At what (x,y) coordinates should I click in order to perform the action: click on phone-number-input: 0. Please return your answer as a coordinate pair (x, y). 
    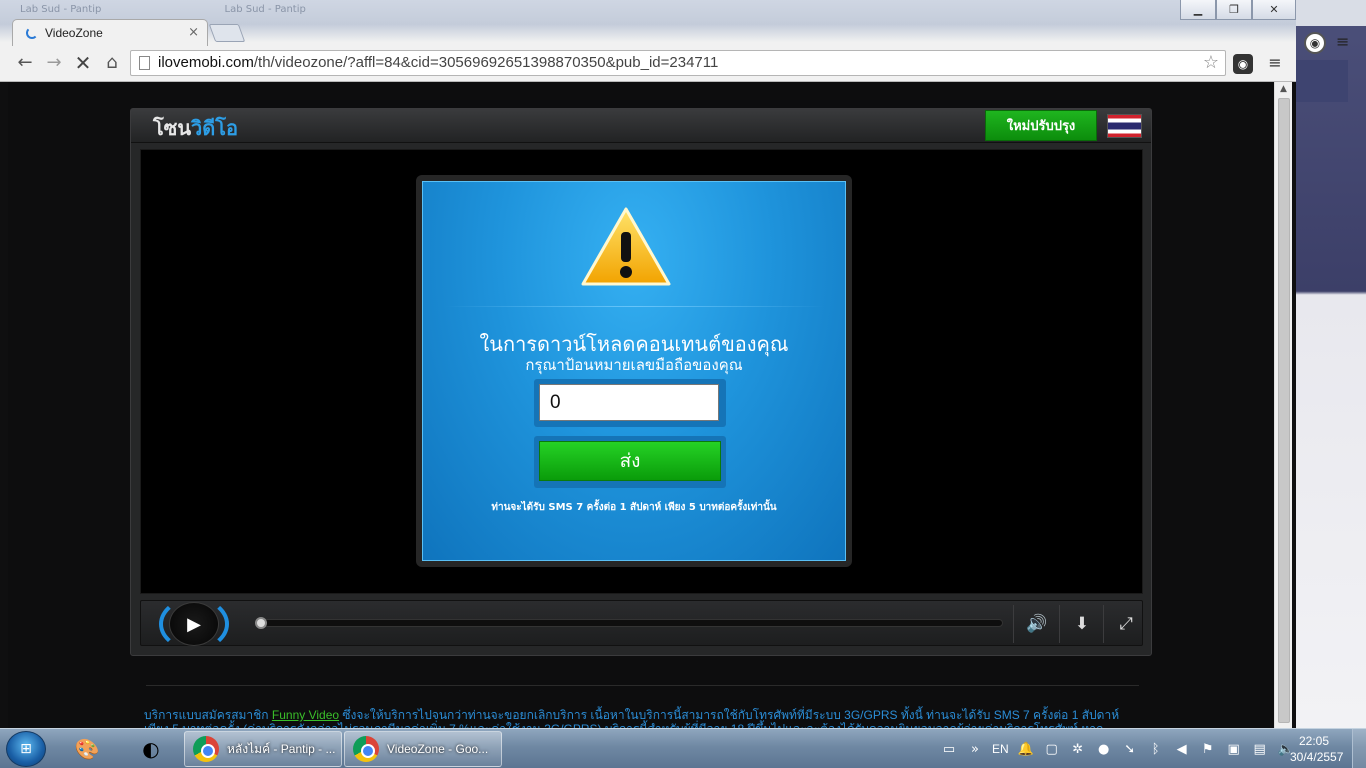
    Looking at the image, I should click on (629, 402).